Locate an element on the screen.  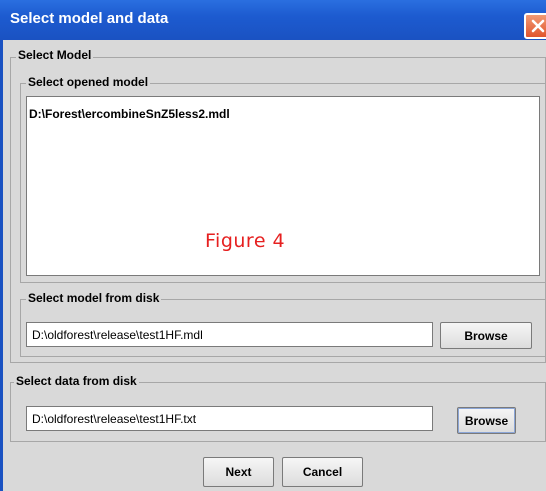
close-button is located at coordinates (535, 26).